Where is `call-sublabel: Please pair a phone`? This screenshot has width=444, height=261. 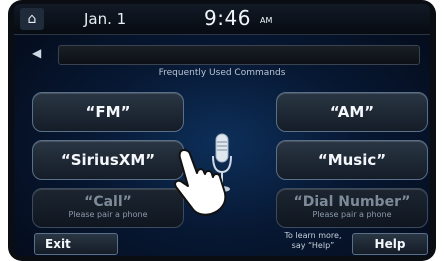 call-sublabel: Please pair a phone is located at coordinates (108, 214).